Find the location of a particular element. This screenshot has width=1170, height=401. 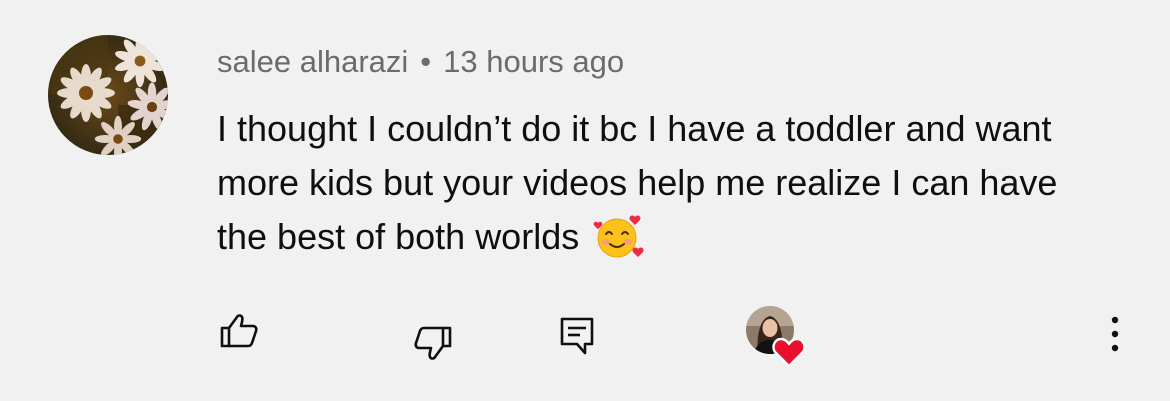

author-name: salee alharazi is located at coordinates (312, 61).